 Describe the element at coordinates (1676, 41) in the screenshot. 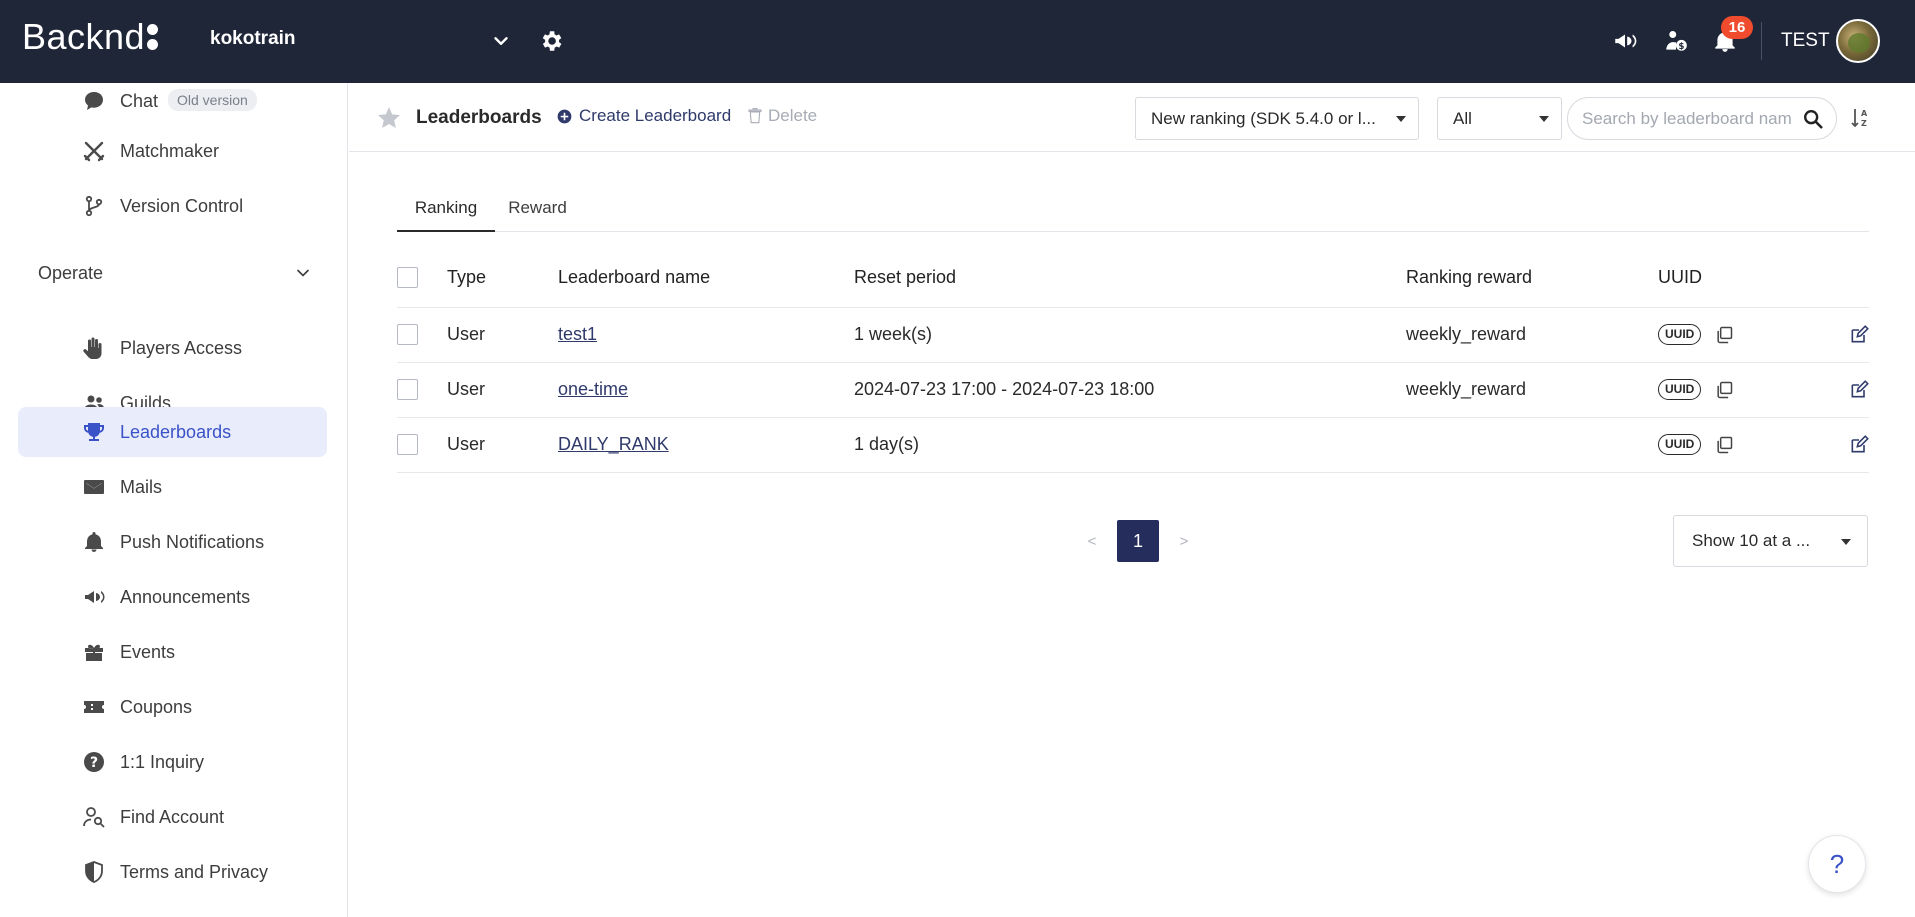

I see `dollar-person-icon: $` at that location.